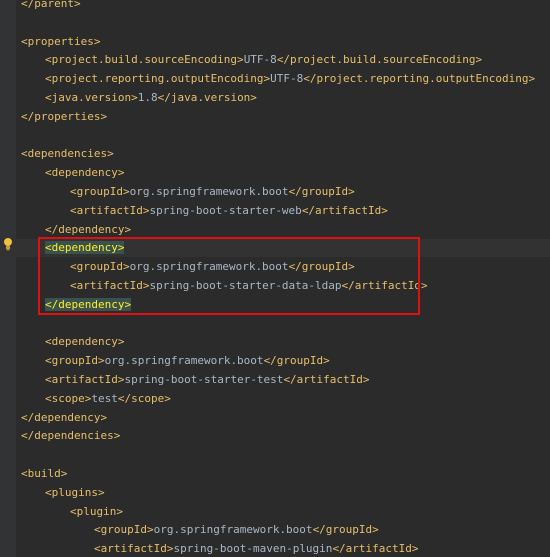 This screenshot has height=557, width=550. Describe the element at coordinates (204, 379) in the screenshot. I see `code-text: spring-boot-starter-test` at that location.